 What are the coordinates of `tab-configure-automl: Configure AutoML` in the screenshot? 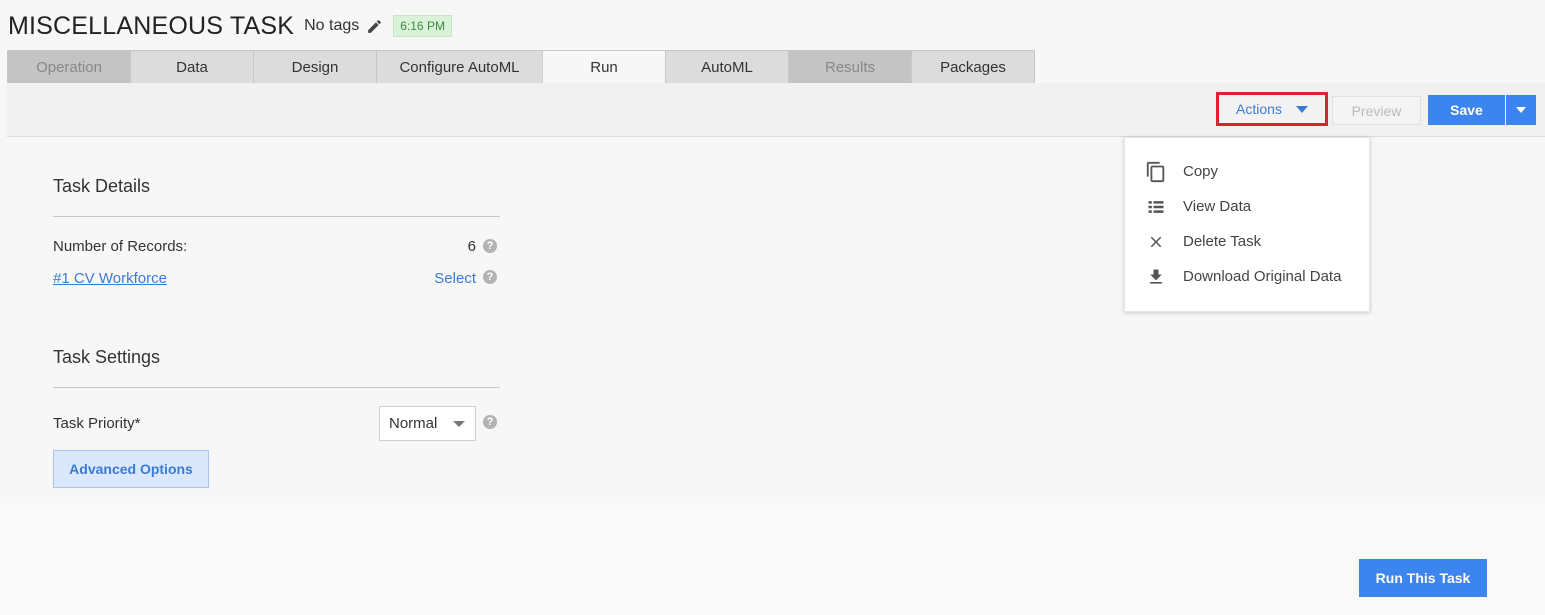 It's located at (459, 66).